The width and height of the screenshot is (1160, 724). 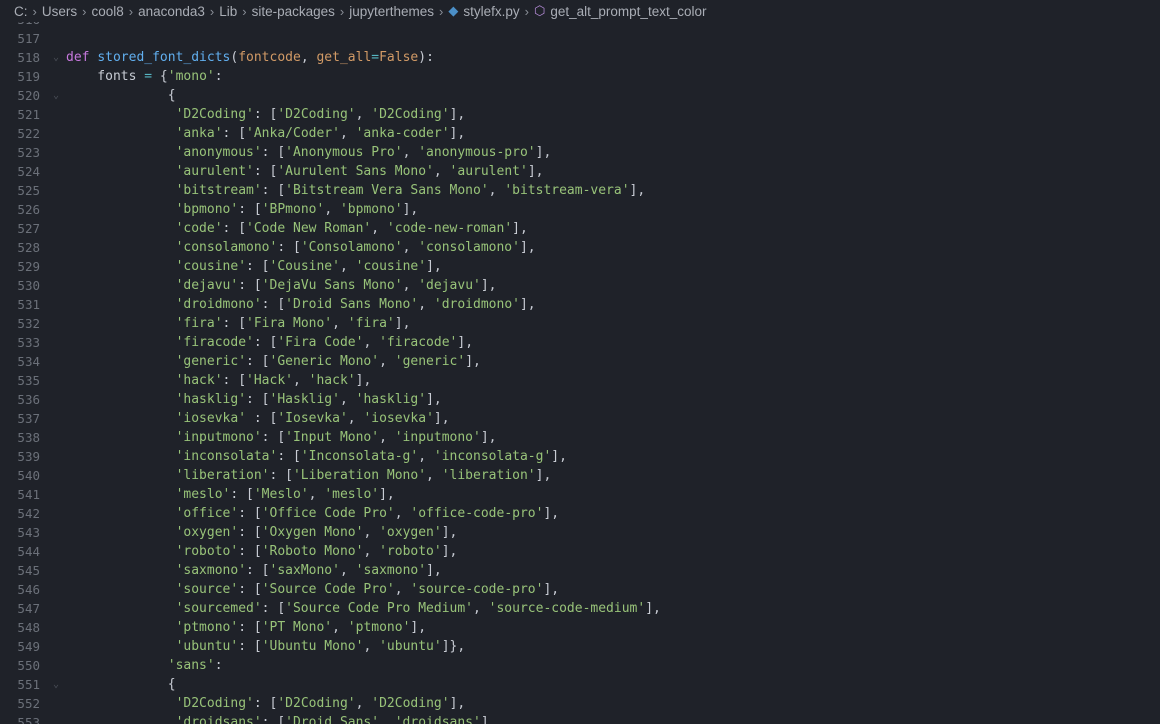 What do you see at coordinates (580, 209) in the screenshot?
I see `code-line: 526 'bpmono': ['BPmono', 'bpmono'],` at bounding box center [580, 209].